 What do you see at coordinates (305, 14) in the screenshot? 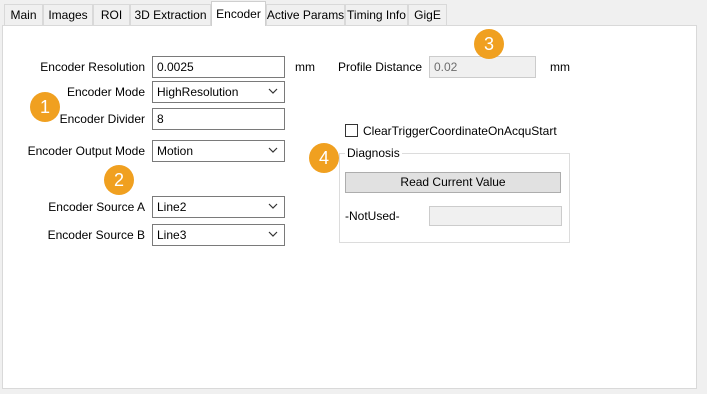
I see `tab-active-params: Active Params` at bounding box center [305, 14].